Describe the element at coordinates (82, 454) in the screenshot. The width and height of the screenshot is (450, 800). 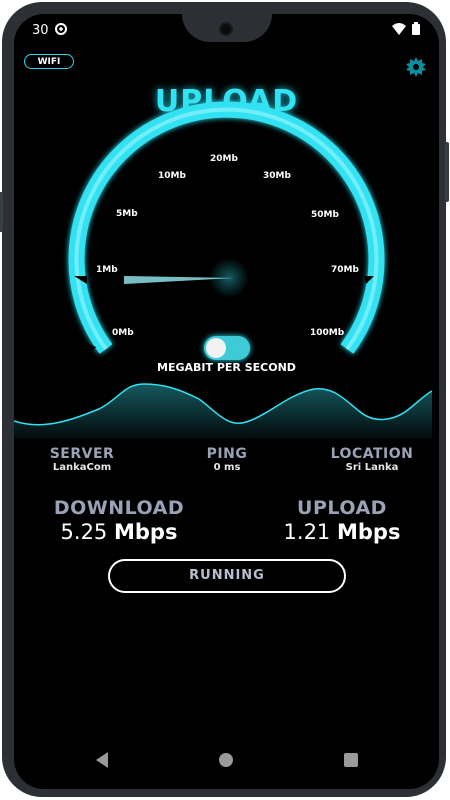
I see `server-label: SERVER` at that location.